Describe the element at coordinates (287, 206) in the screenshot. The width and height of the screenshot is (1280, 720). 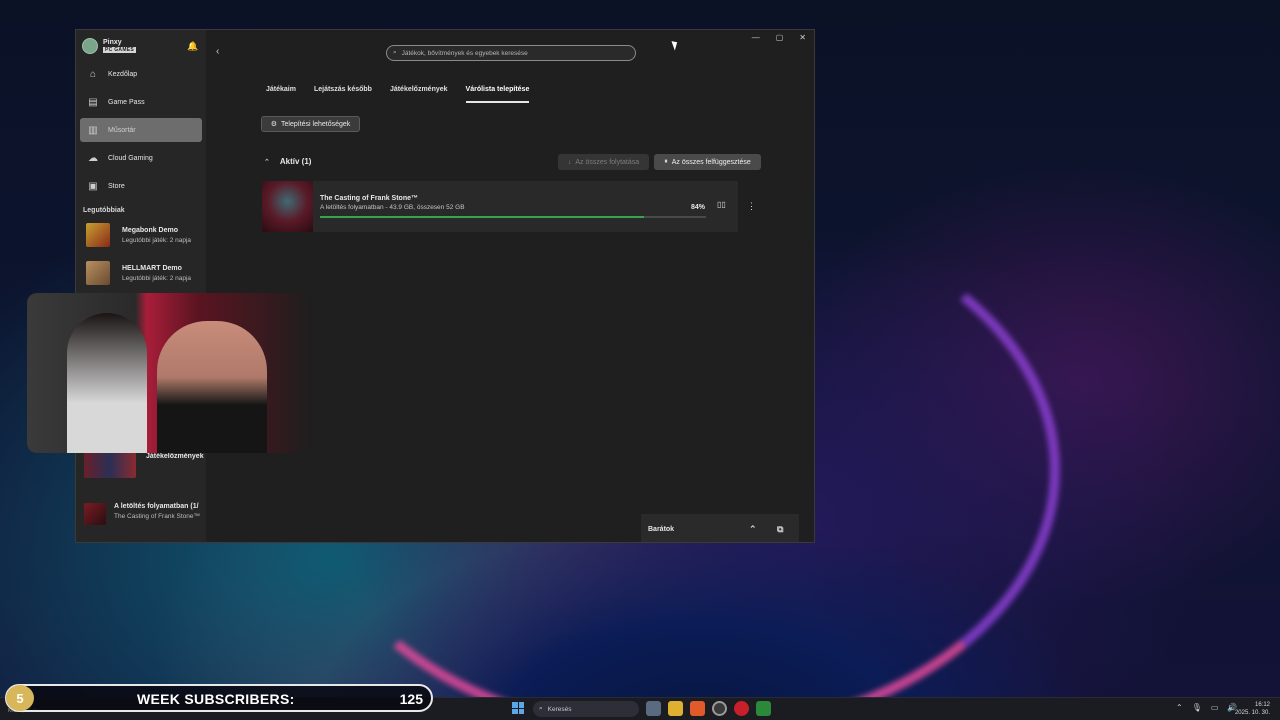
I see `game-cover` at that location.